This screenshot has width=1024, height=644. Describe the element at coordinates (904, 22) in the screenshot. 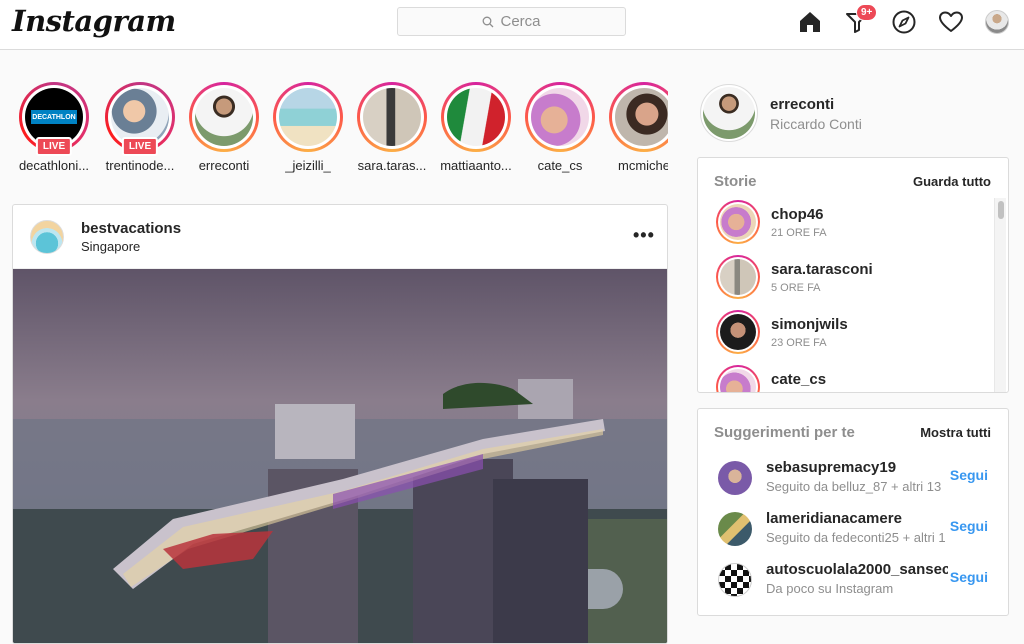

I see `explore-compass-icon` at that location.